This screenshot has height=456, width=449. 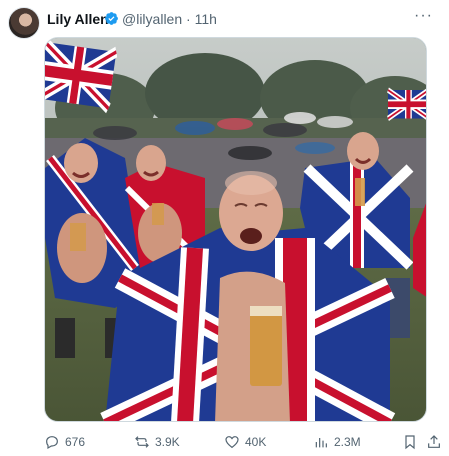 I want to click on repost-icon, so click(x=142, y=442).